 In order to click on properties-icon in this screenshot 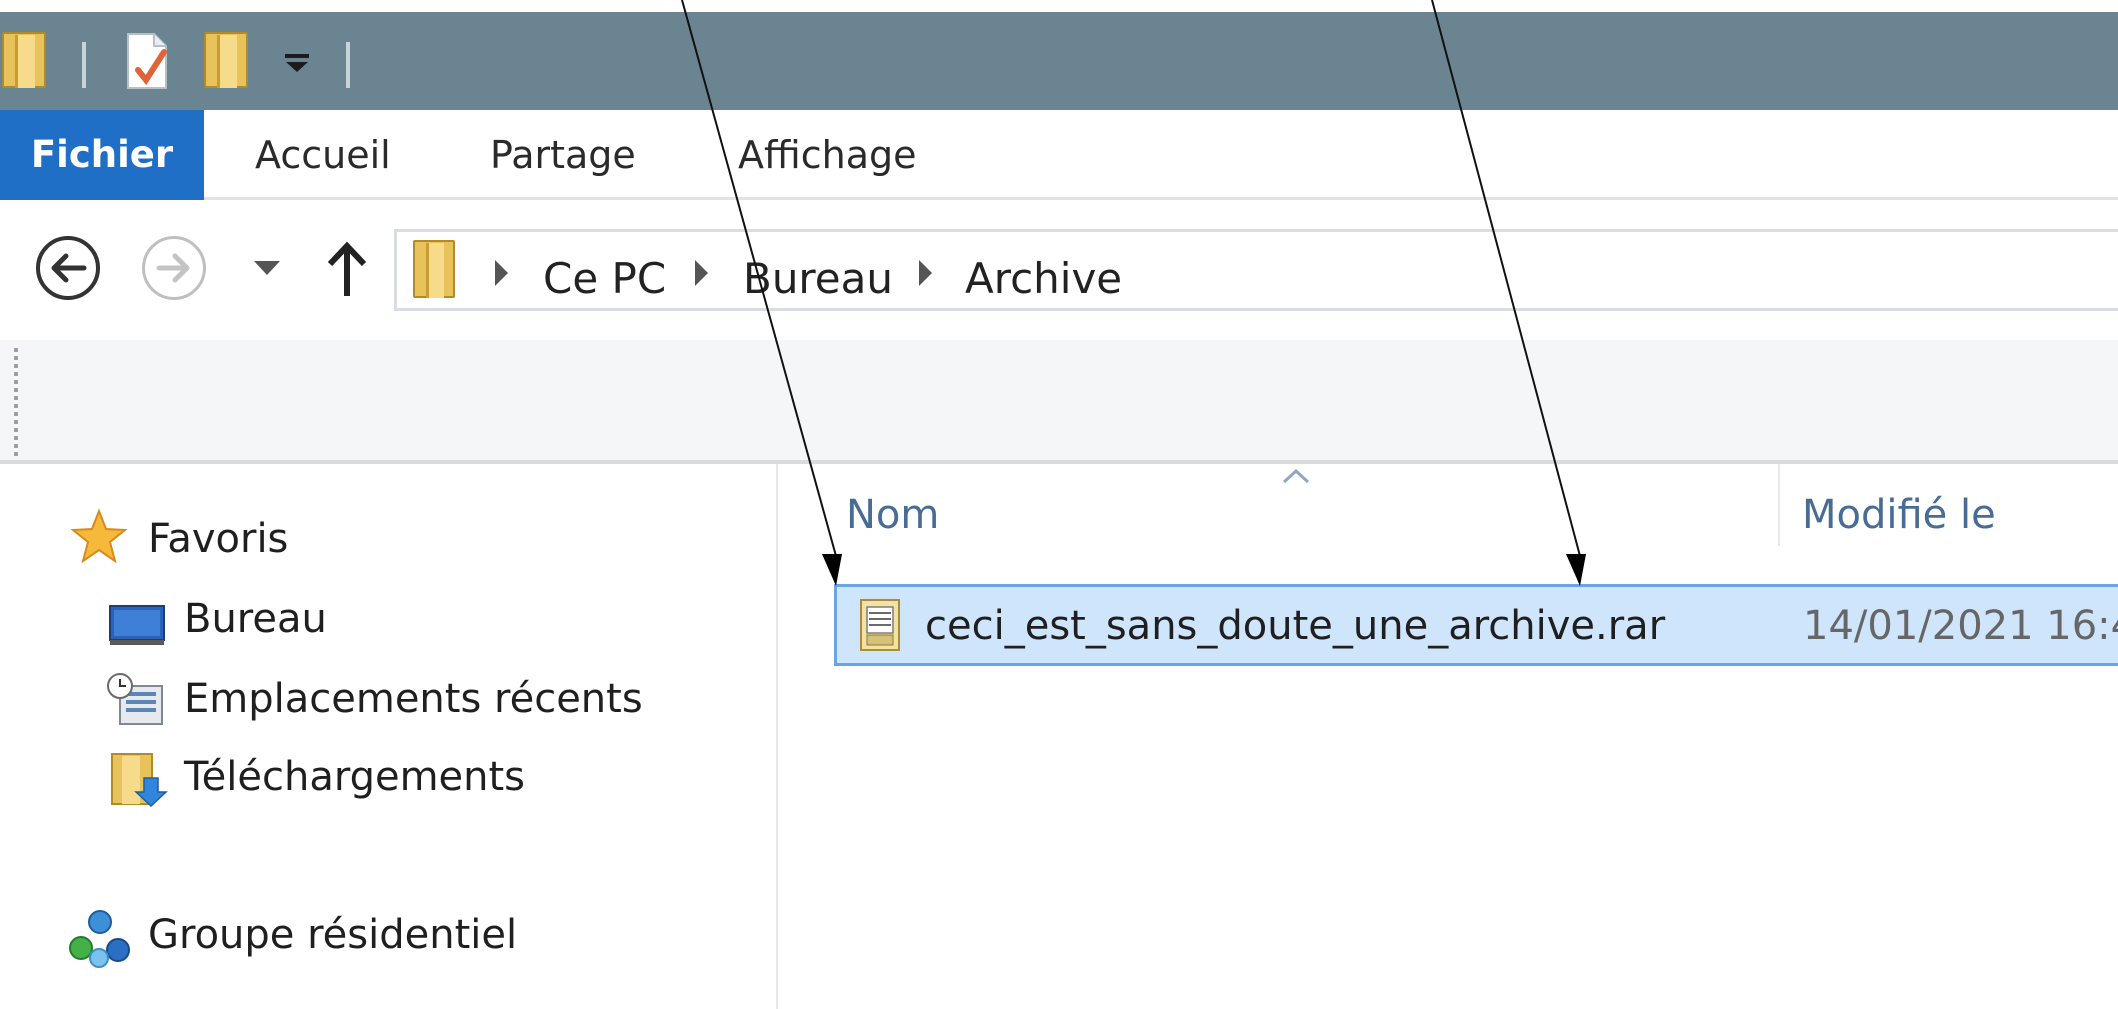, I will do `click(149, 61)`.